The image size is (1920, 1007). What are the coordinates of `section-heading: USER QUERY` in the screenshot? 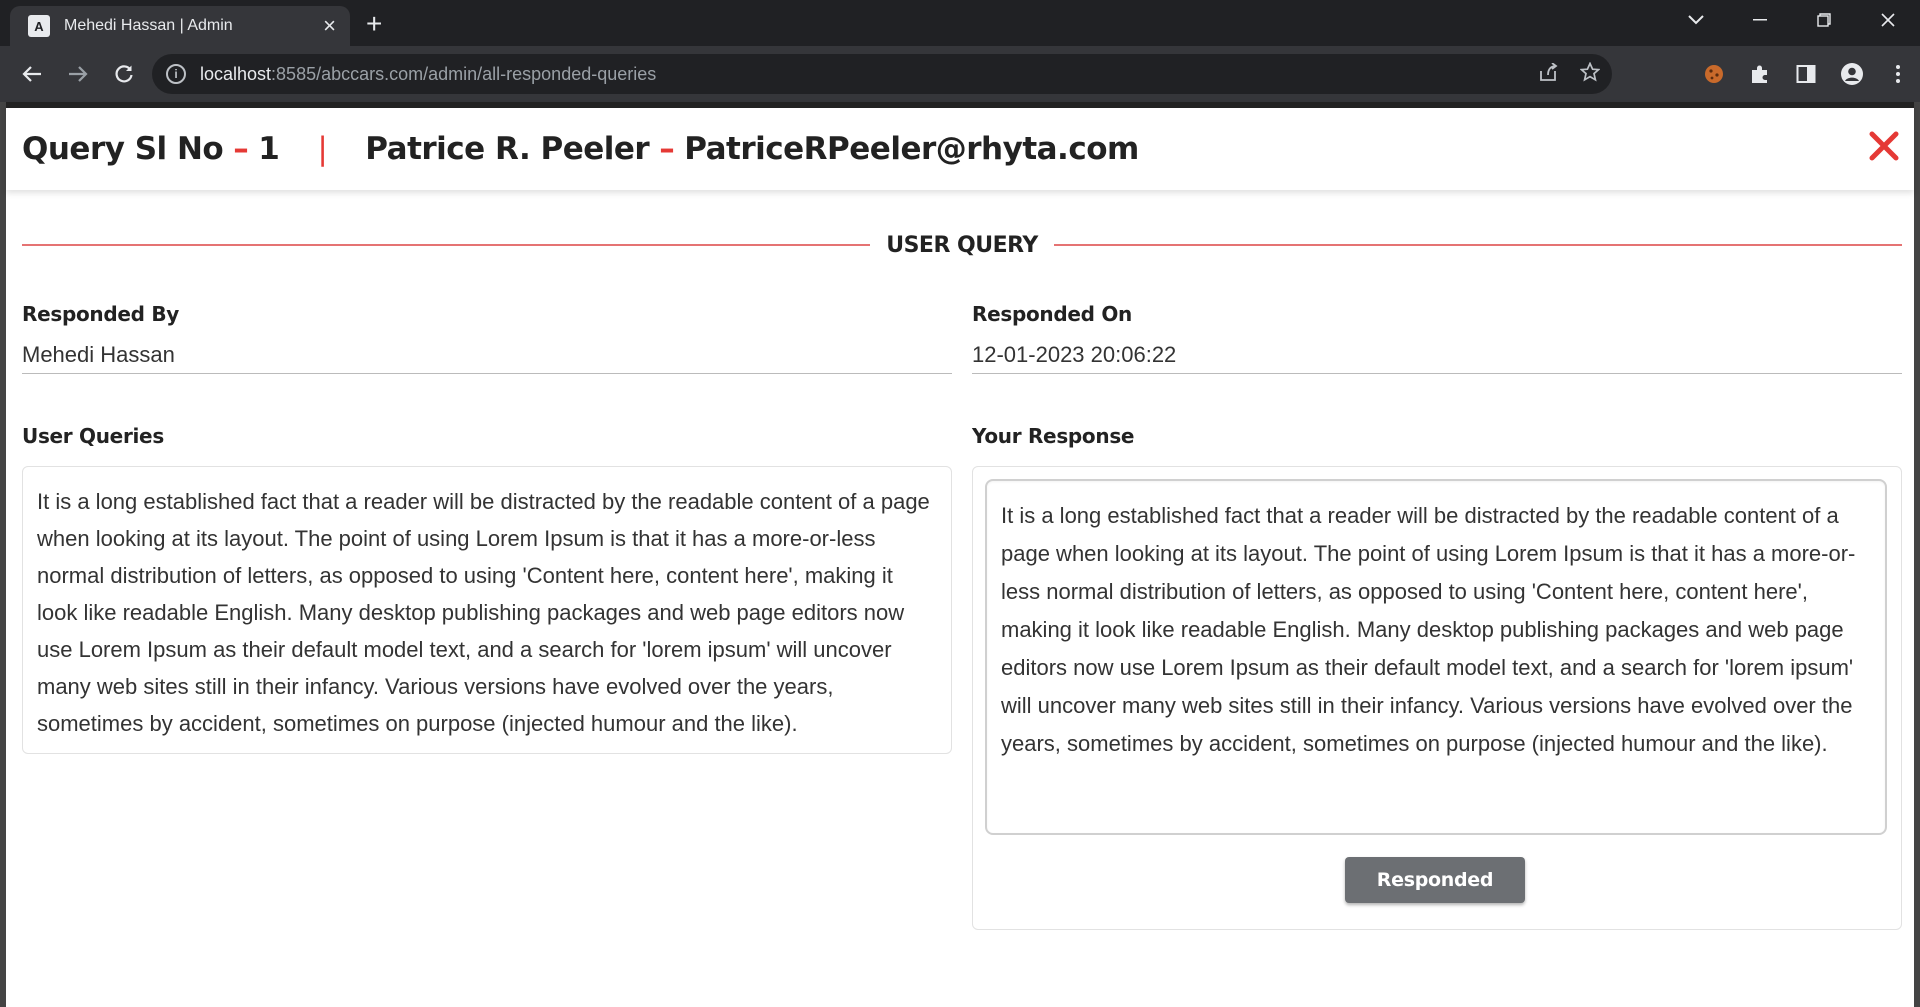 It's located at (962, 245).